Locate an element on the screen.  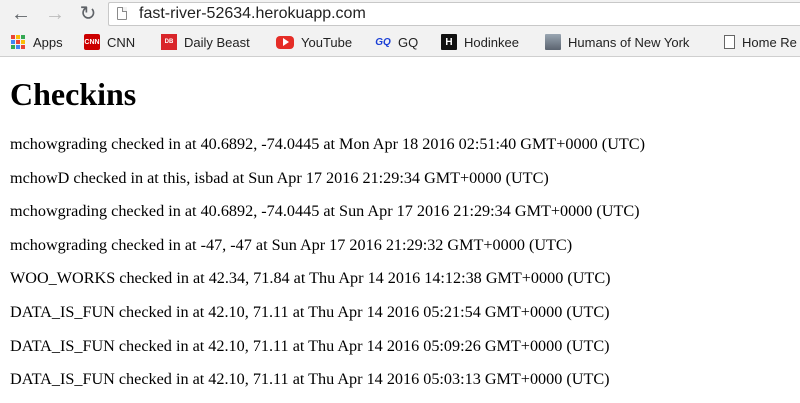
forward-button: → is located at coordinates (55, 14).